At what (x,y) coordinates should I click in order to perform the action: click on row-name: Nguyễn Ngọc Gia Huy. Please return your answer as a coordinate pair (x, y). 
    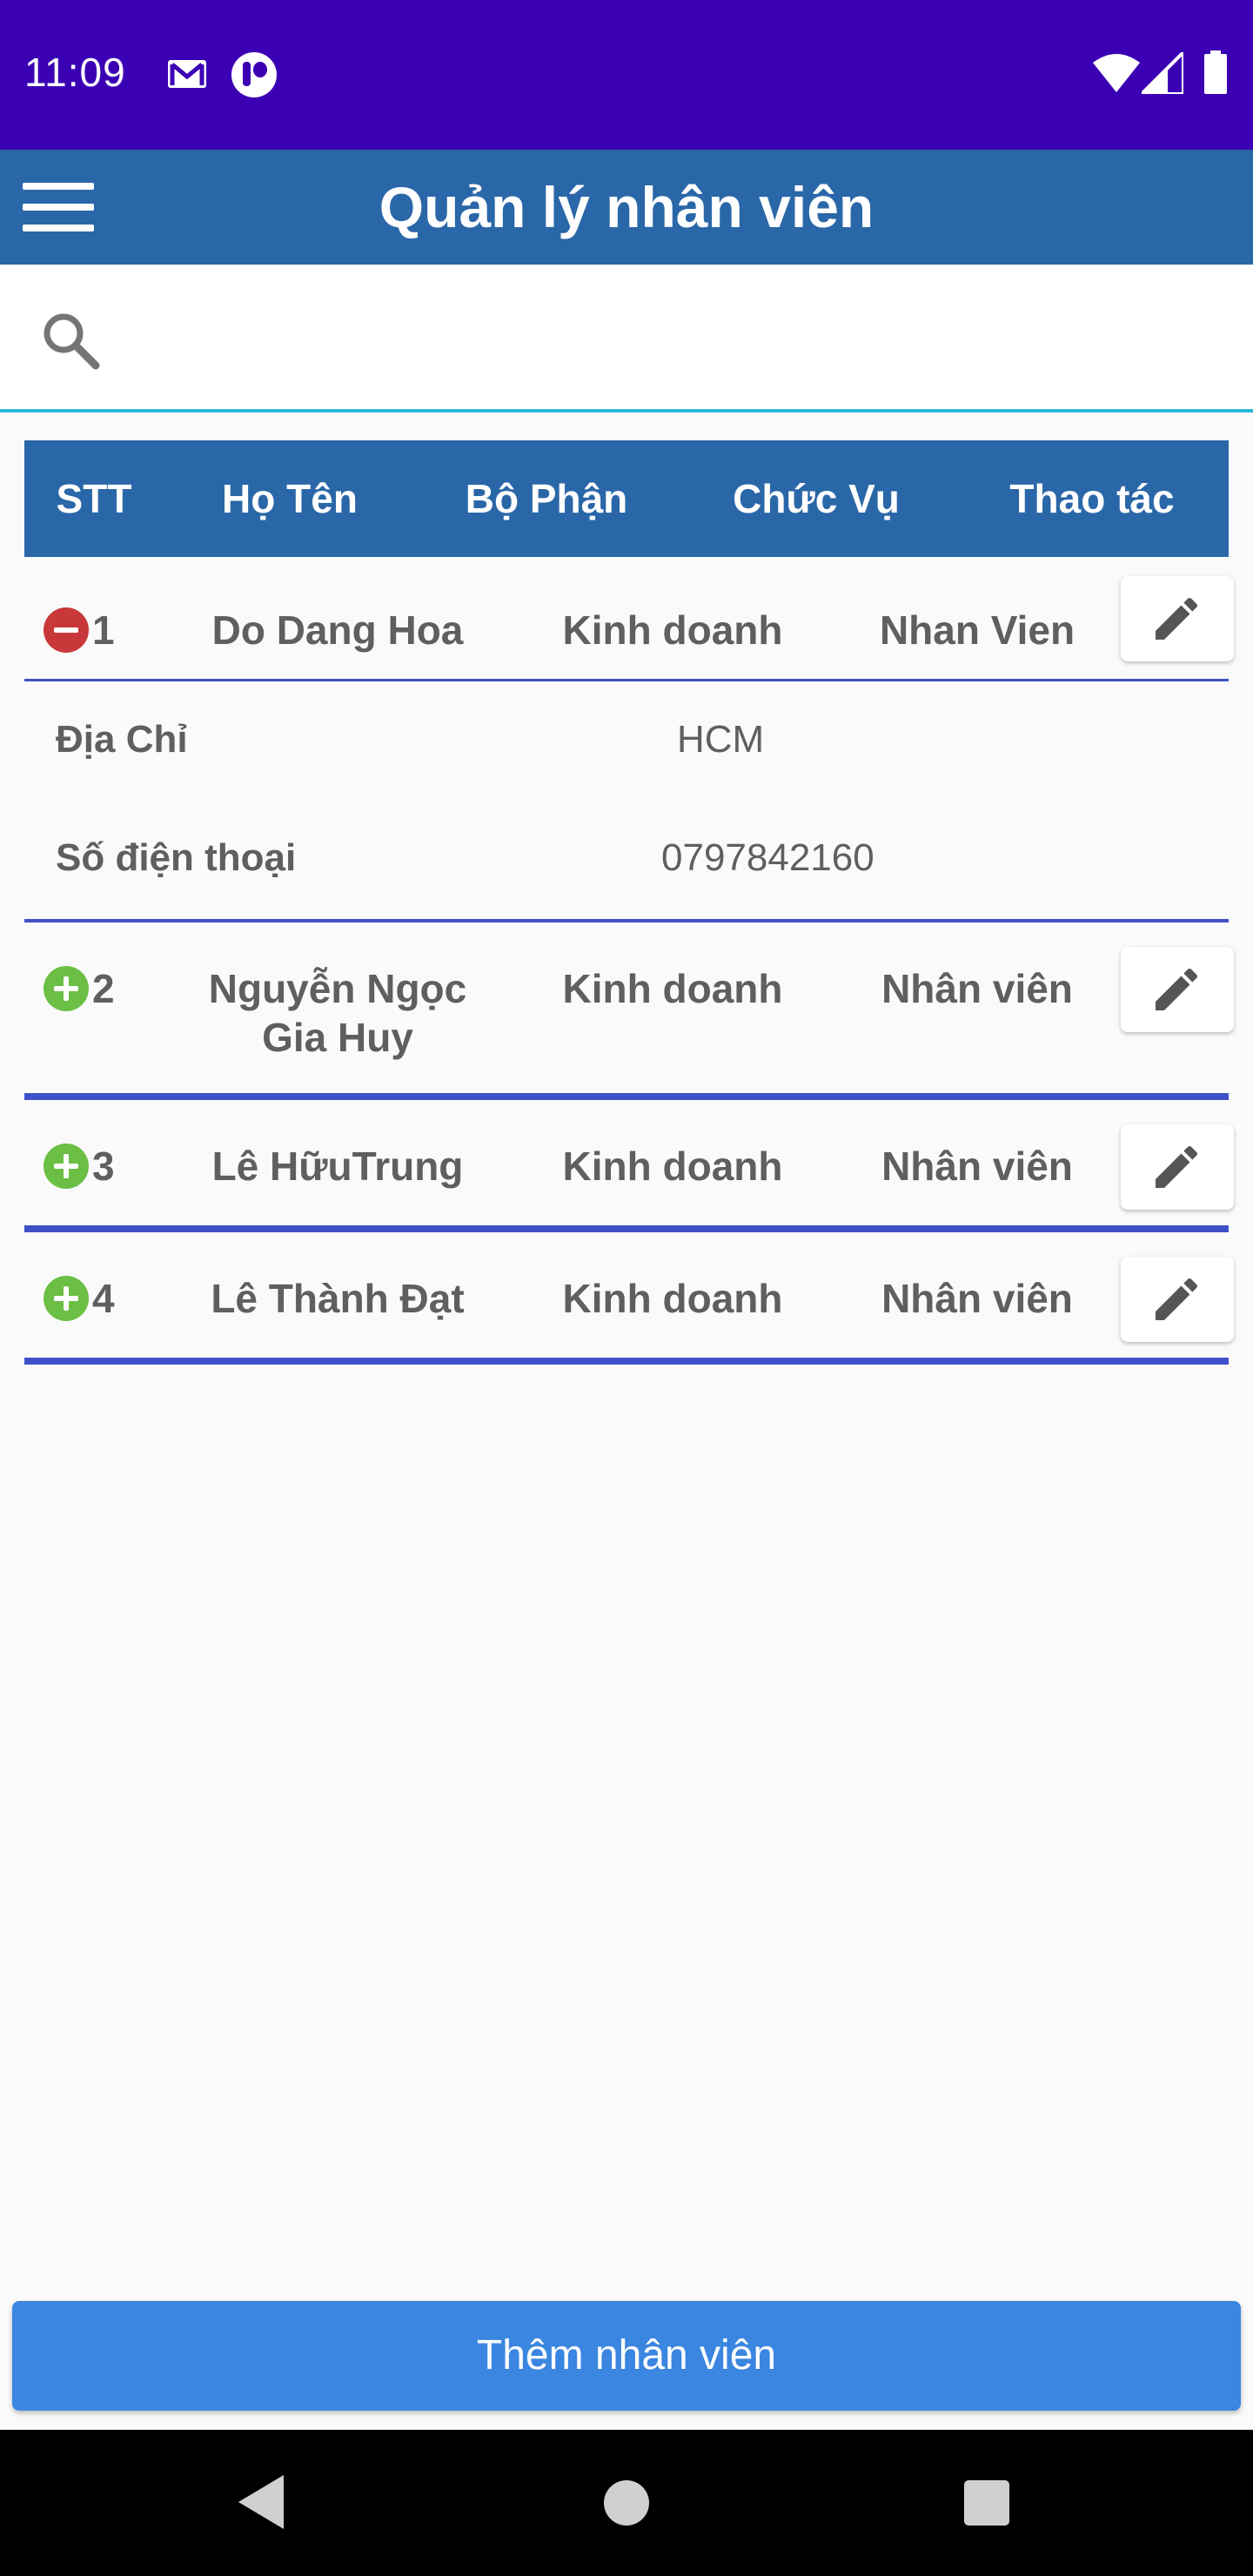
    Looking at the image, I should click on (337, 1013).